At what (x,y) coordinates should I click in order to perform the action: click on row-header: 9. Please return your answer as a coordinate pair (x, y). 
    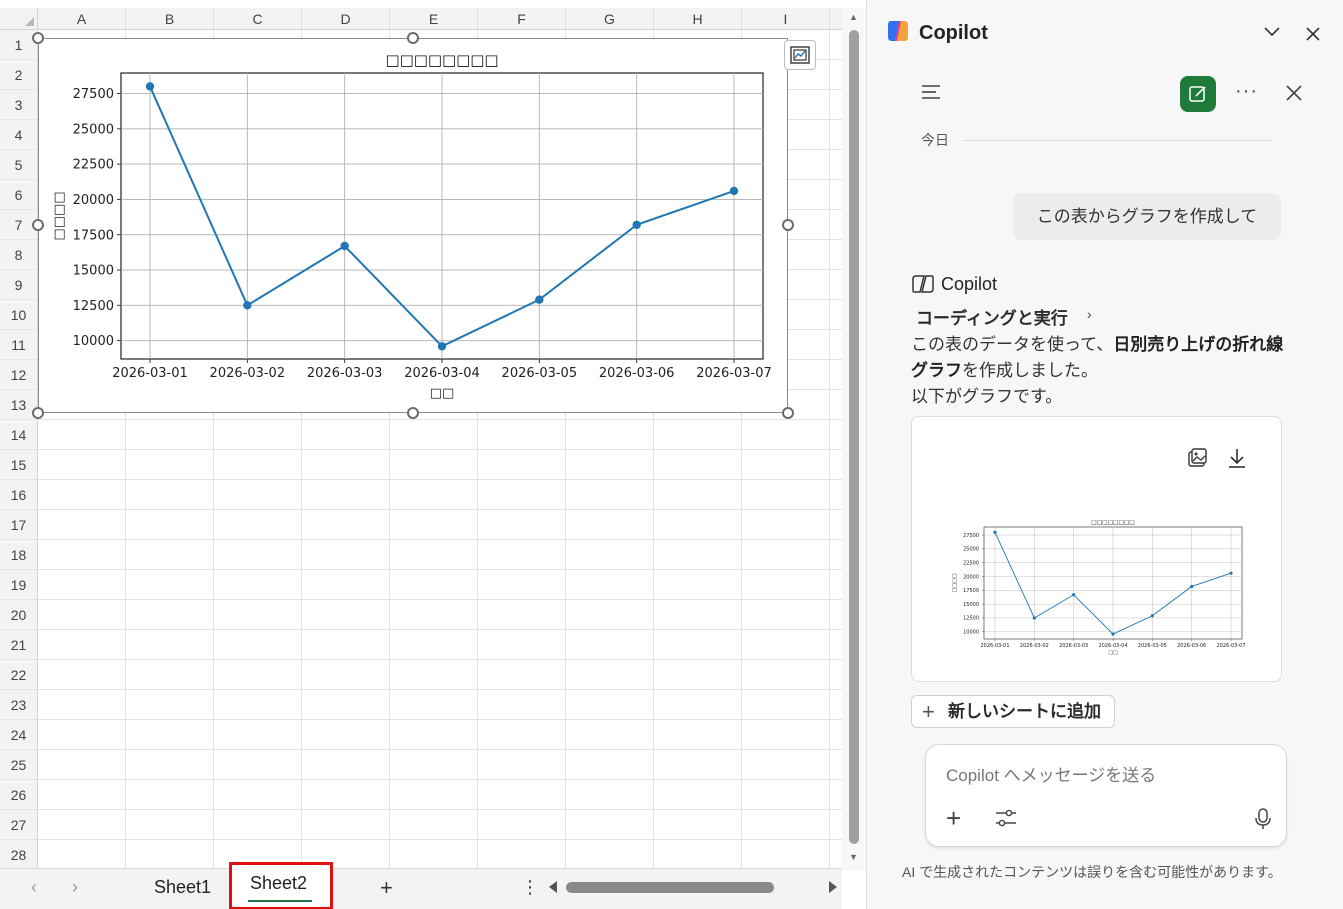
    Looking at the image, I should click on (18, 285).